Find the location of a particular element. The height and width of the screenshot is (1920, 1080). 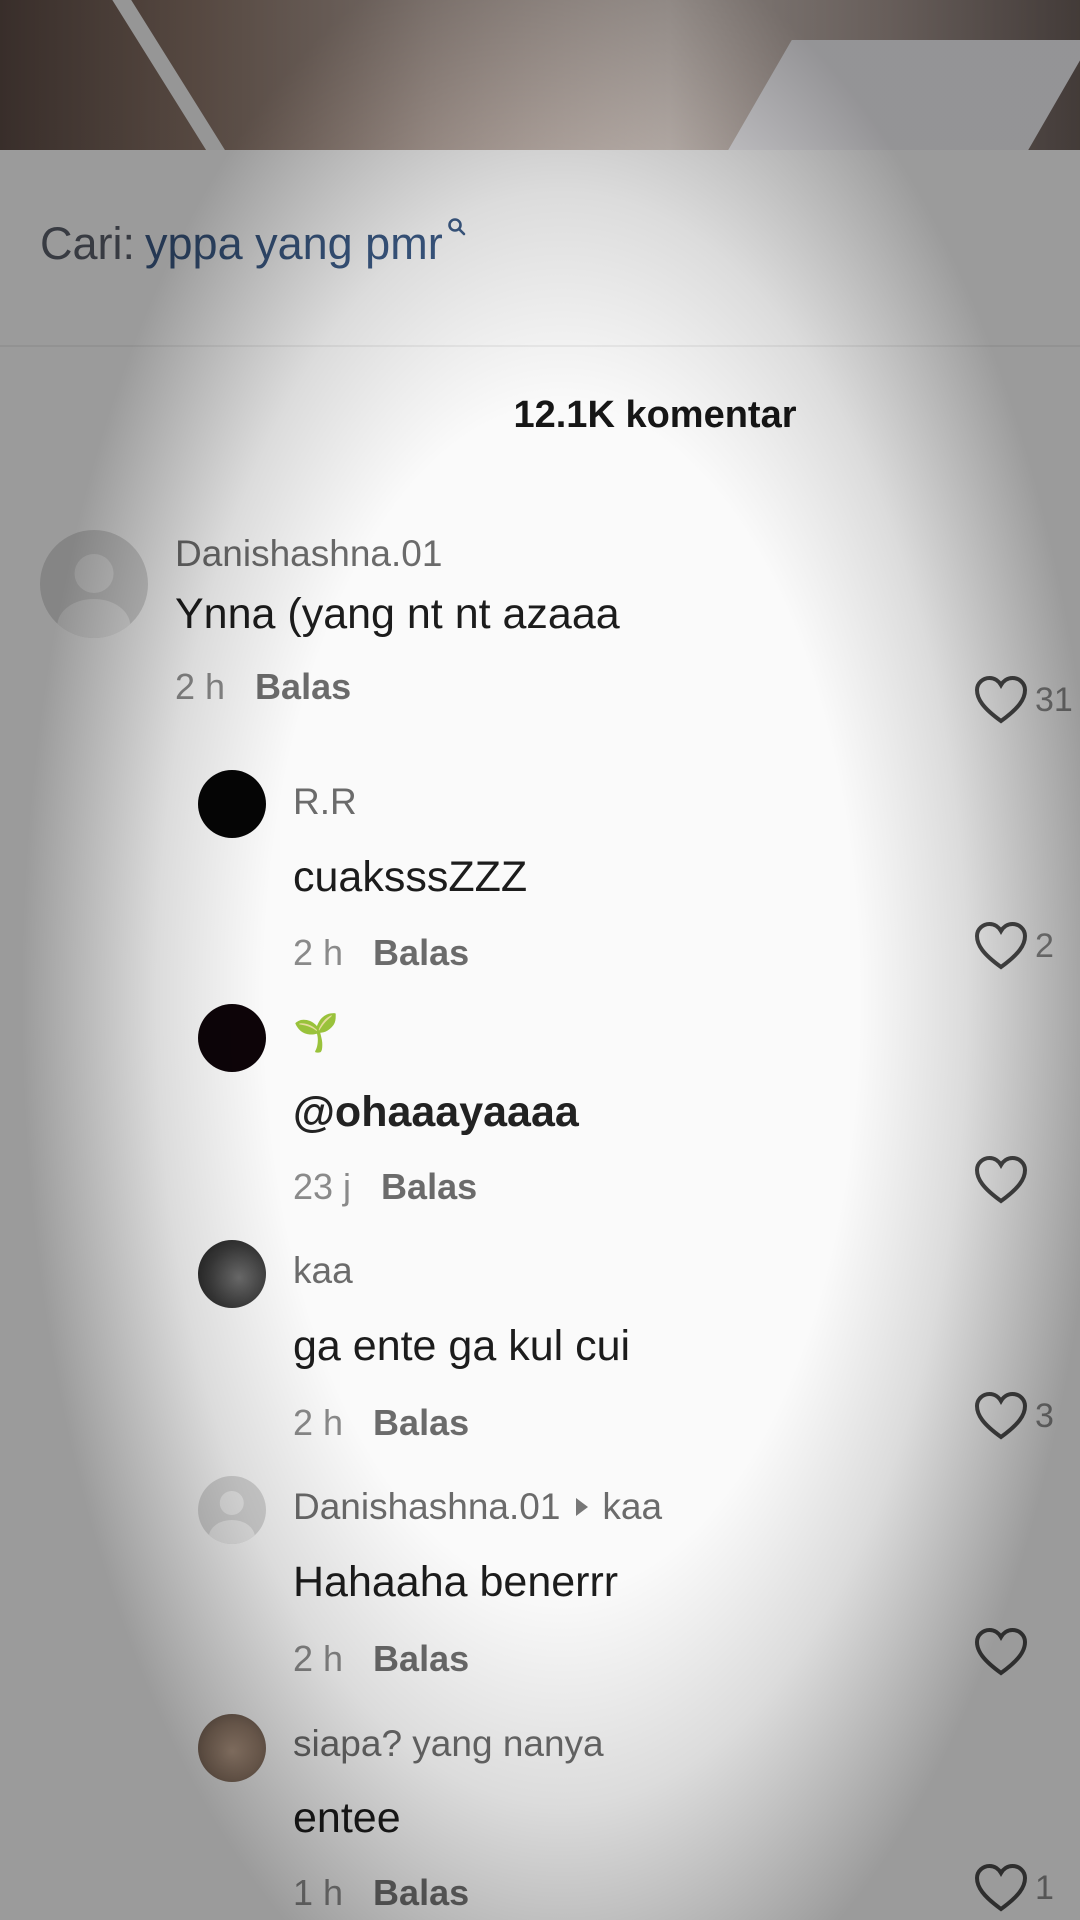

like-count: 31 is located at coordinates (1054, 699).